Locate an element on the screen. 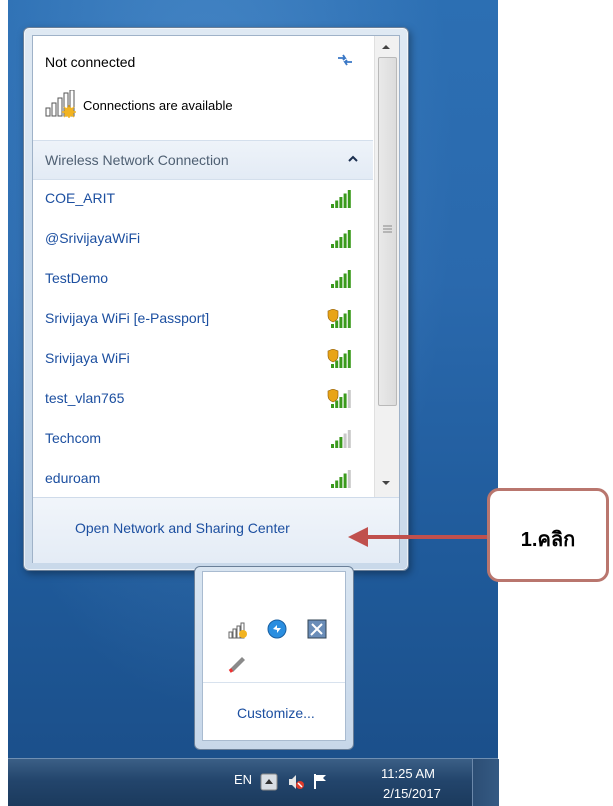 The height and width of the screenshot is (806, 613). callout-box: 1.คลิก is located at coordinates (548, 535).